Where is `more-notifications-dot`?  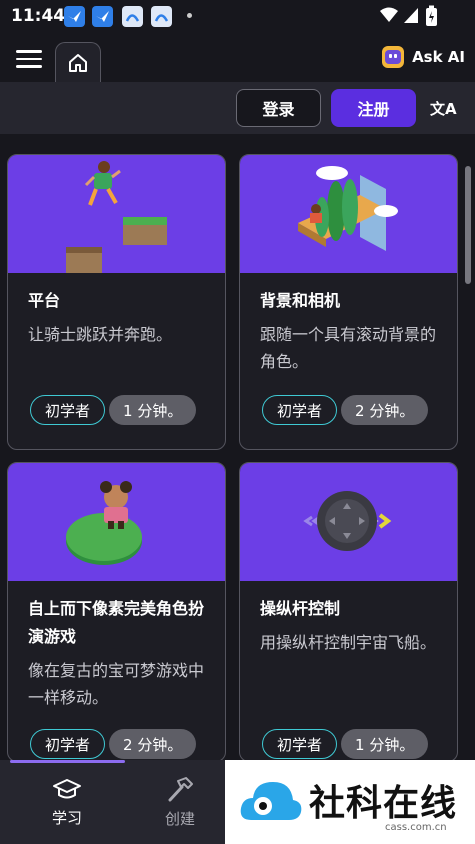
more-notifications-dot is located at coordinates (189, 15).